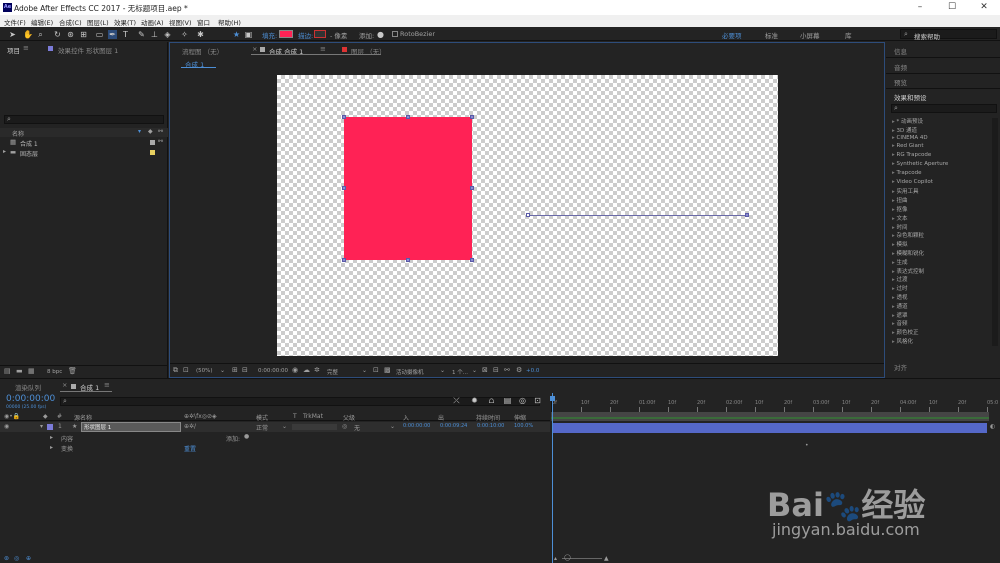  What do you see at coordinates (528, 215) in the screenshot?
I see `path-start-point` at bounding box center [528, 215].